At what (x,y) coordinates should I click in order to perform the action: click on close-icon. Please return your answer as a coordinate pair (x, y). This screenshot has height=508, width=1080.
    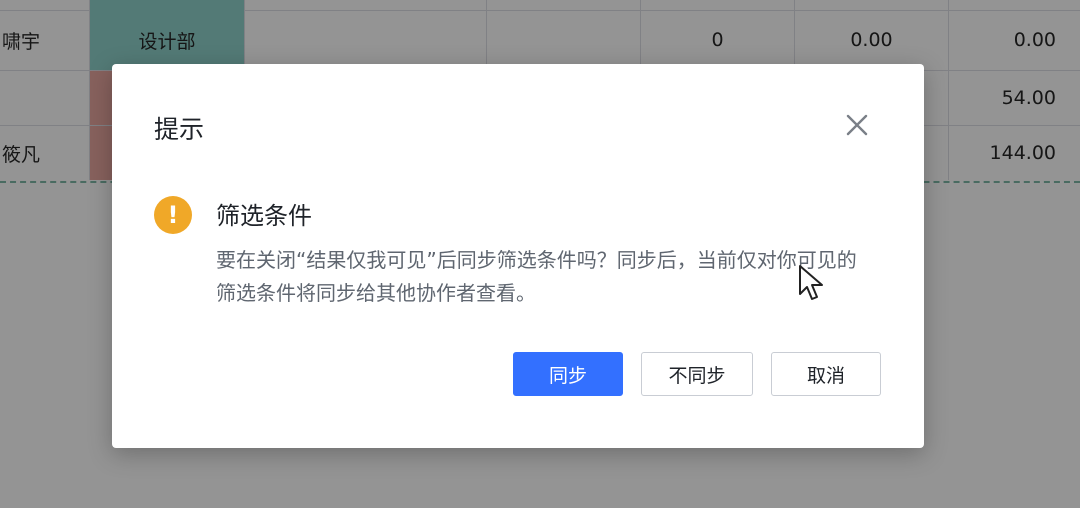
    Looking at the image, I should click on (857, 125).